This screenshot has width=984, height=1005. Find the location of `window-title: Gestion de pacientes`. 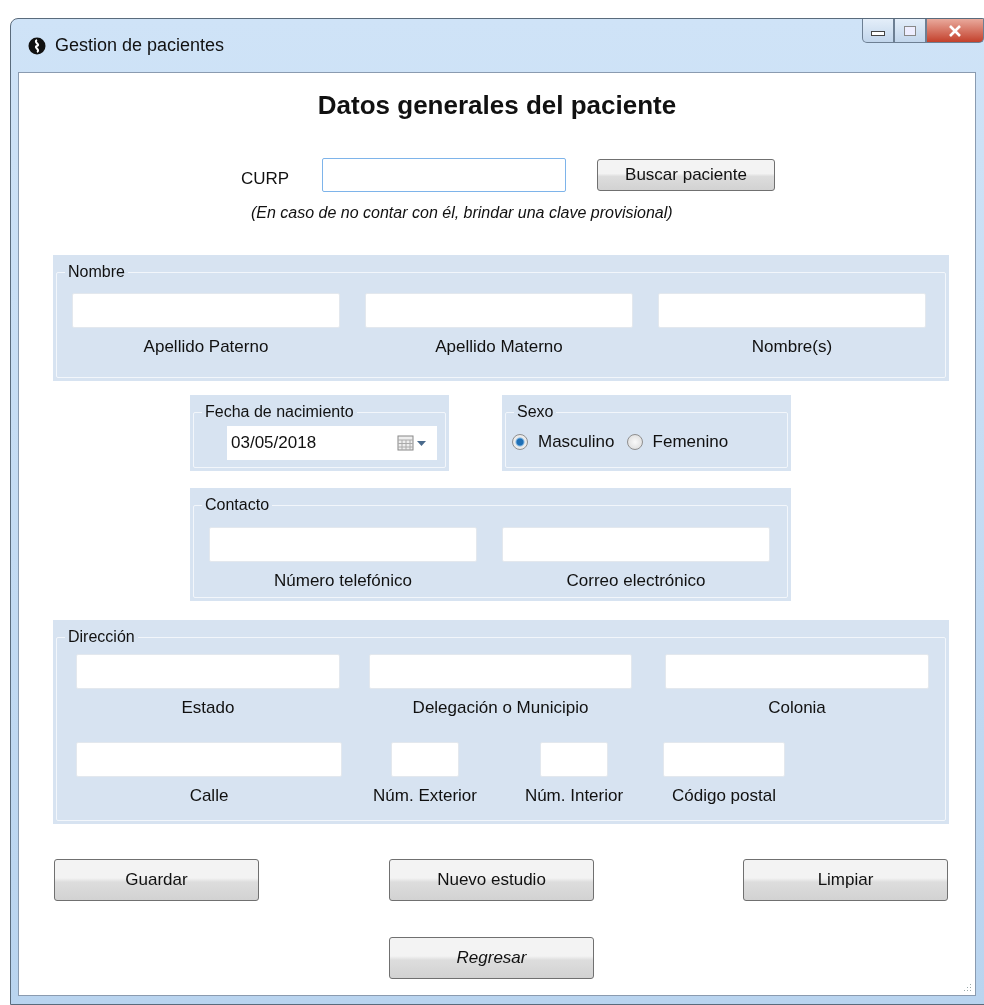

window-title: Gestion de pacientes is located at coordinates (140, 45).